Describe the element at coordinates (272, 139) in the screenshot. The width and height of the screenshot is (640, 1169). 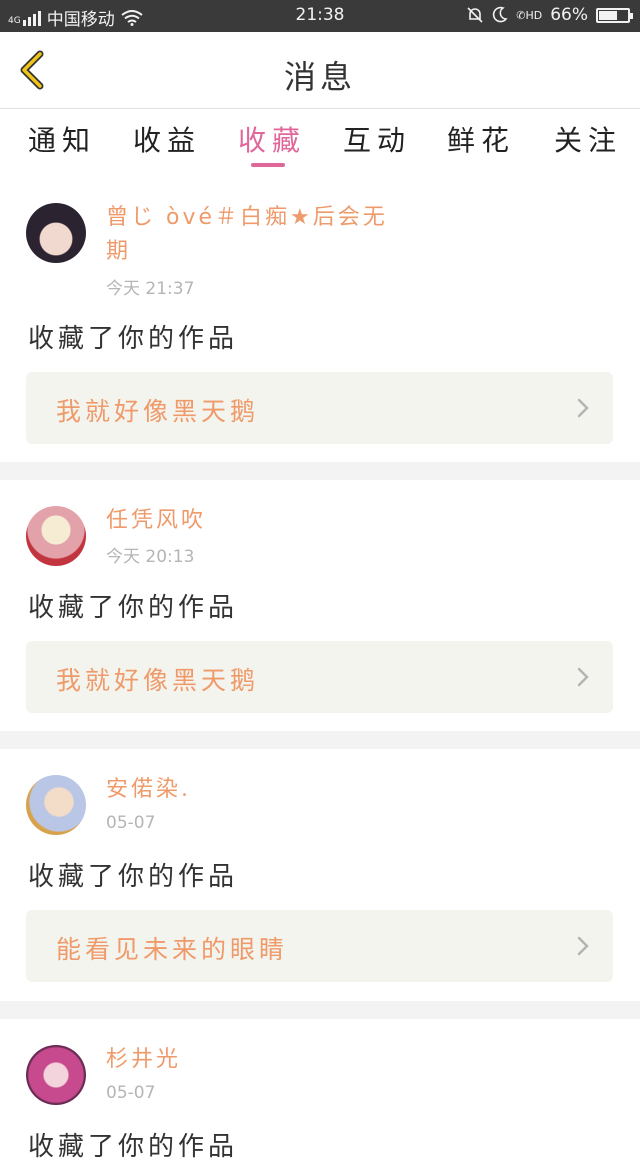
I see `tab-favorites: 收藏` at that location.